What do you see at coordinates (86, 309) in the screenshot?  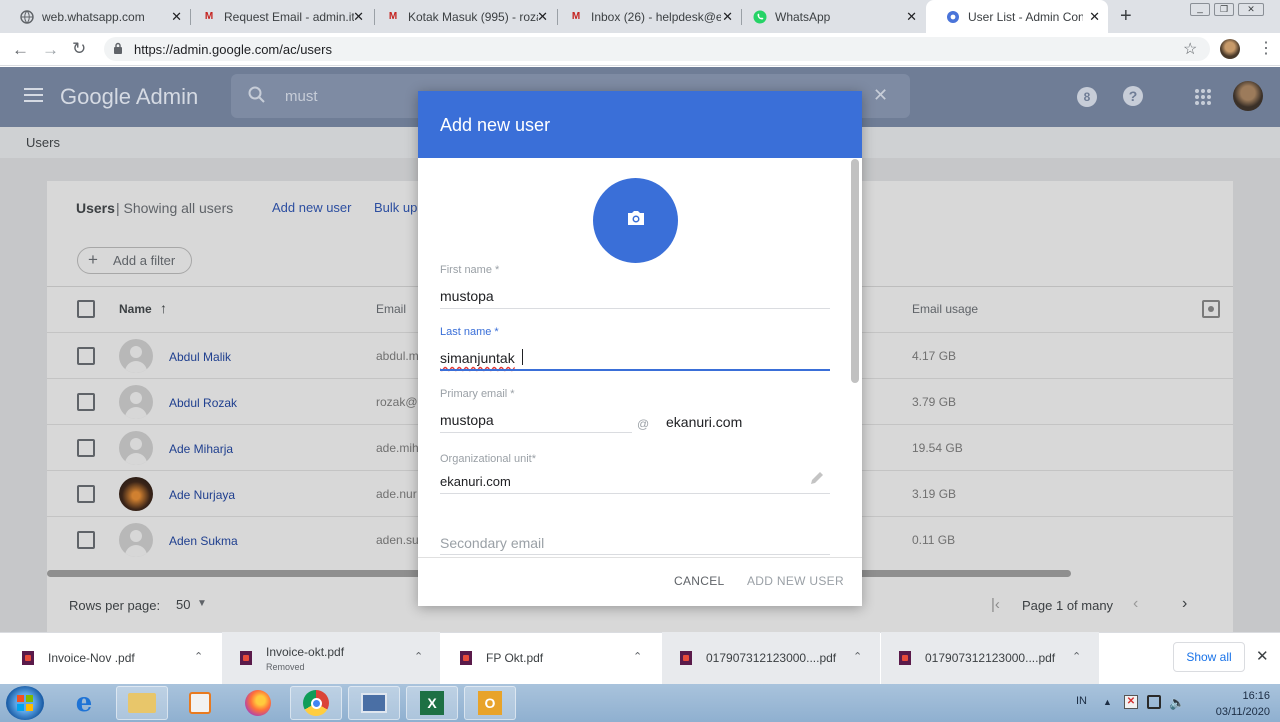 I see `select-all-checkbox` at bounding box center [86, 309].